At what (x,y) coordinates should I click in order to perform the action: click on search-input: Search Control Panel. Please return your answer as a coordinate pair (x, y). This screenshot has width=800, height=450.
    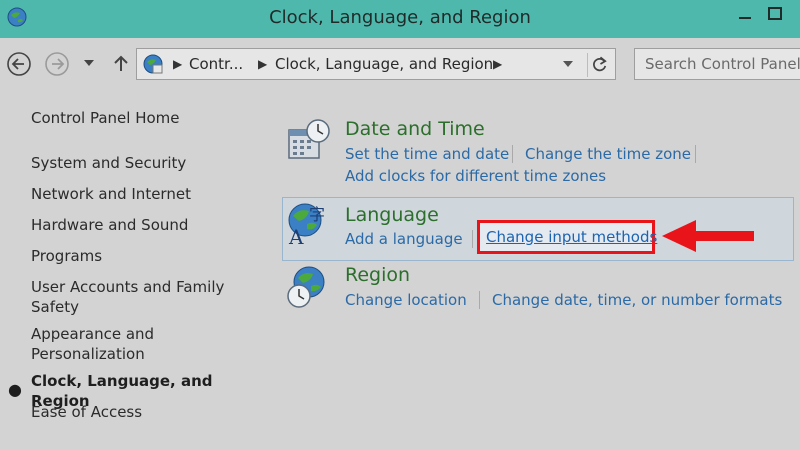
    Looking at the image, I should click on (717, 64).